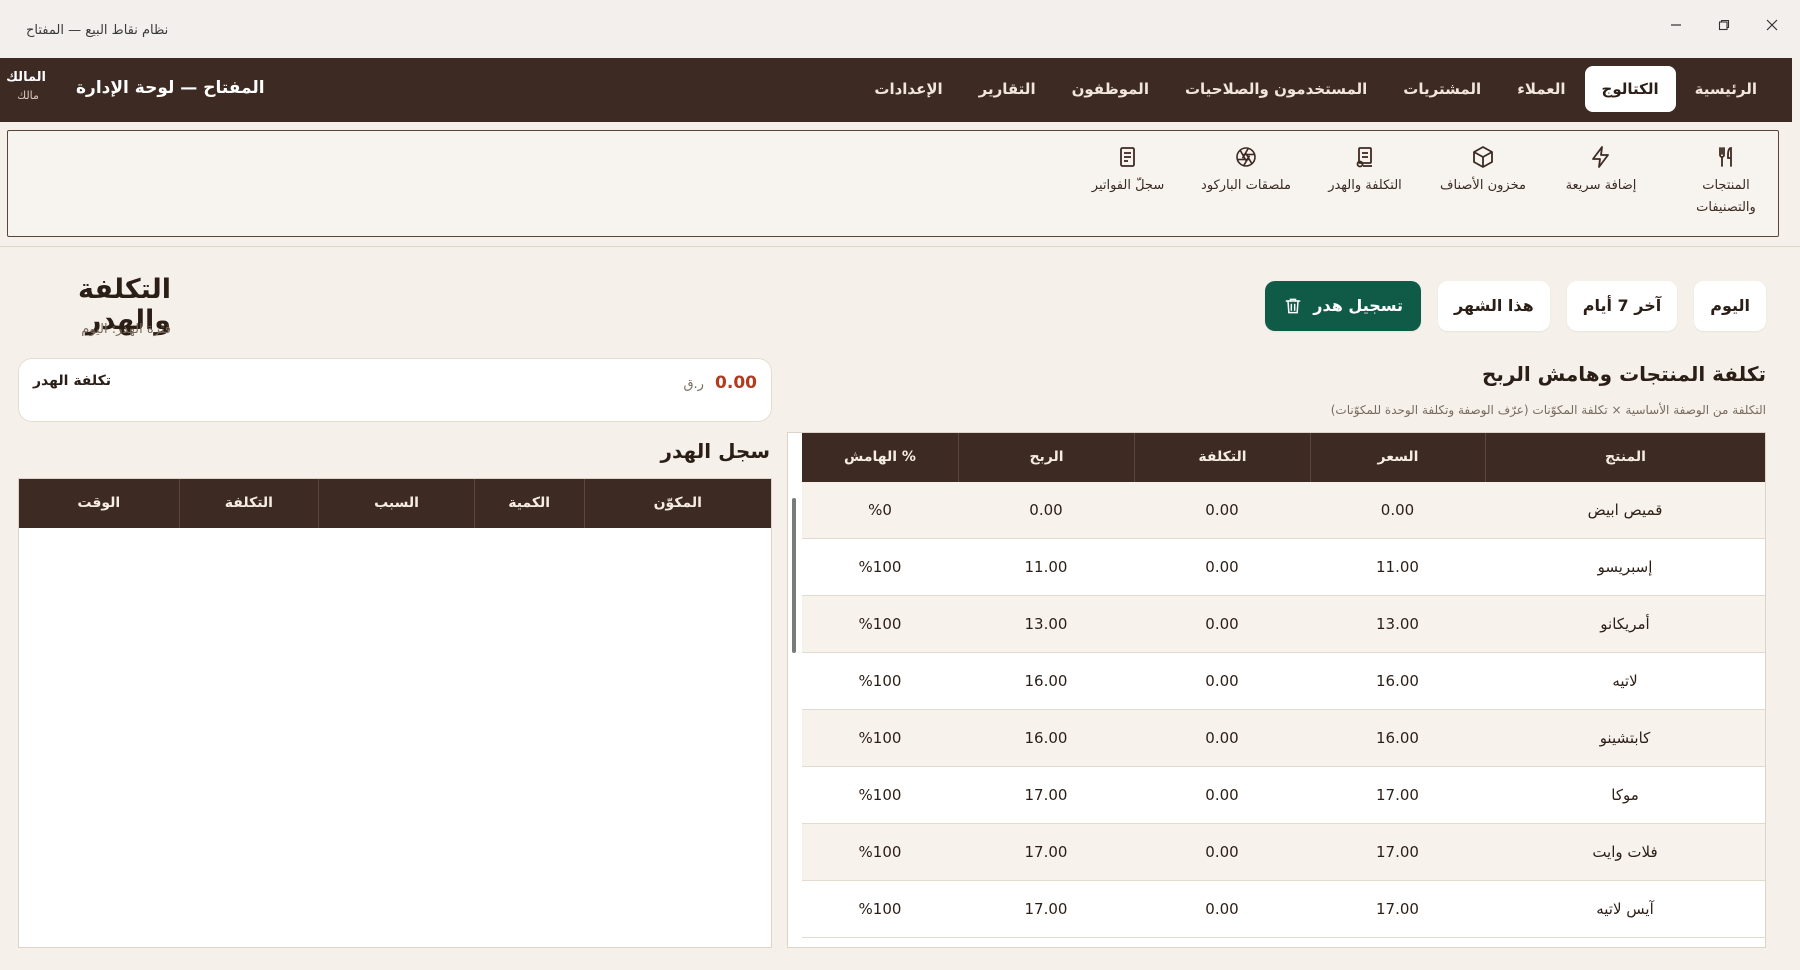 This screenshot has height=970, width=1800. What do you see at coordinates (1625, 795) in the screenshot?
I see `cell-product: موكا` at bounding box center [1625, 795].